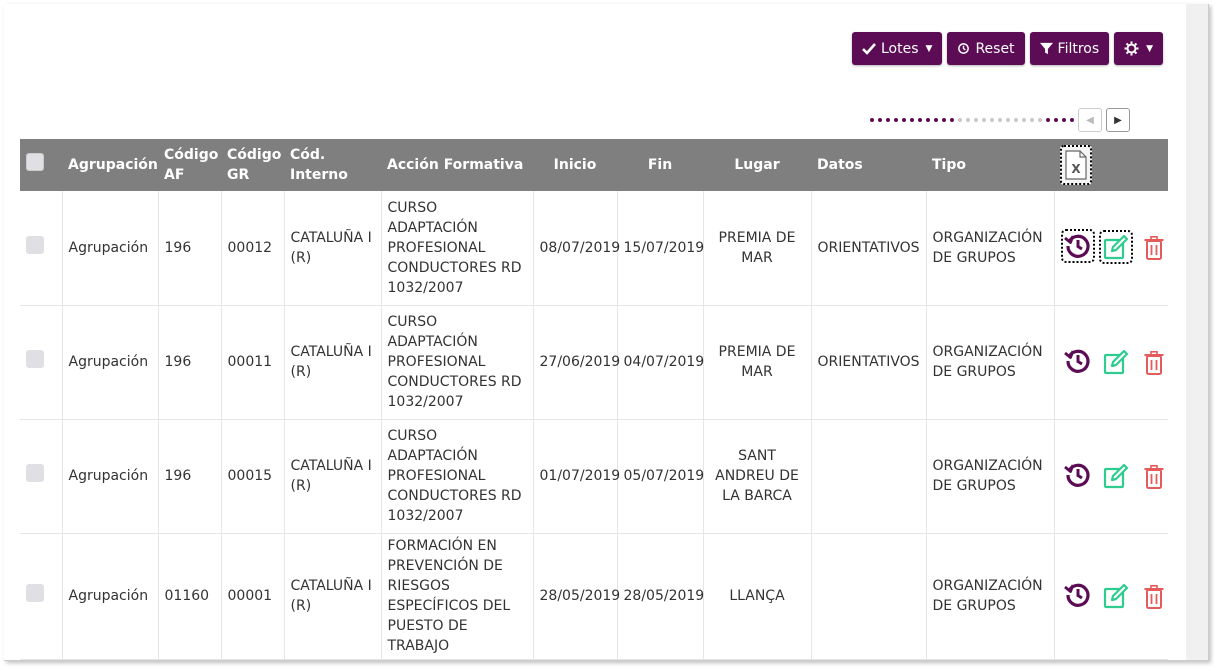 The height and width of the screenshot is (667, 1214). What do you see at coordinates (253, 596) in the screenshot?
I see `cell-codigo-gr: 00001` at bounding box center [253, 596].